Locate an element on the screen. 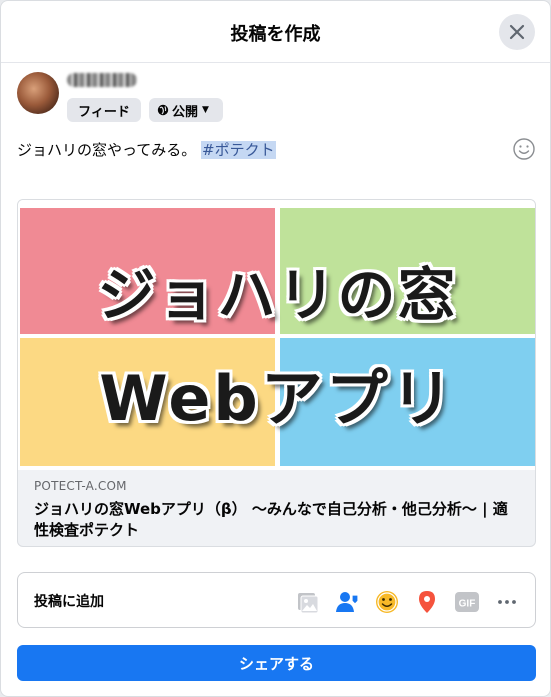  dialog-title: 投稿を作成 is located at coordinates (275, 34).